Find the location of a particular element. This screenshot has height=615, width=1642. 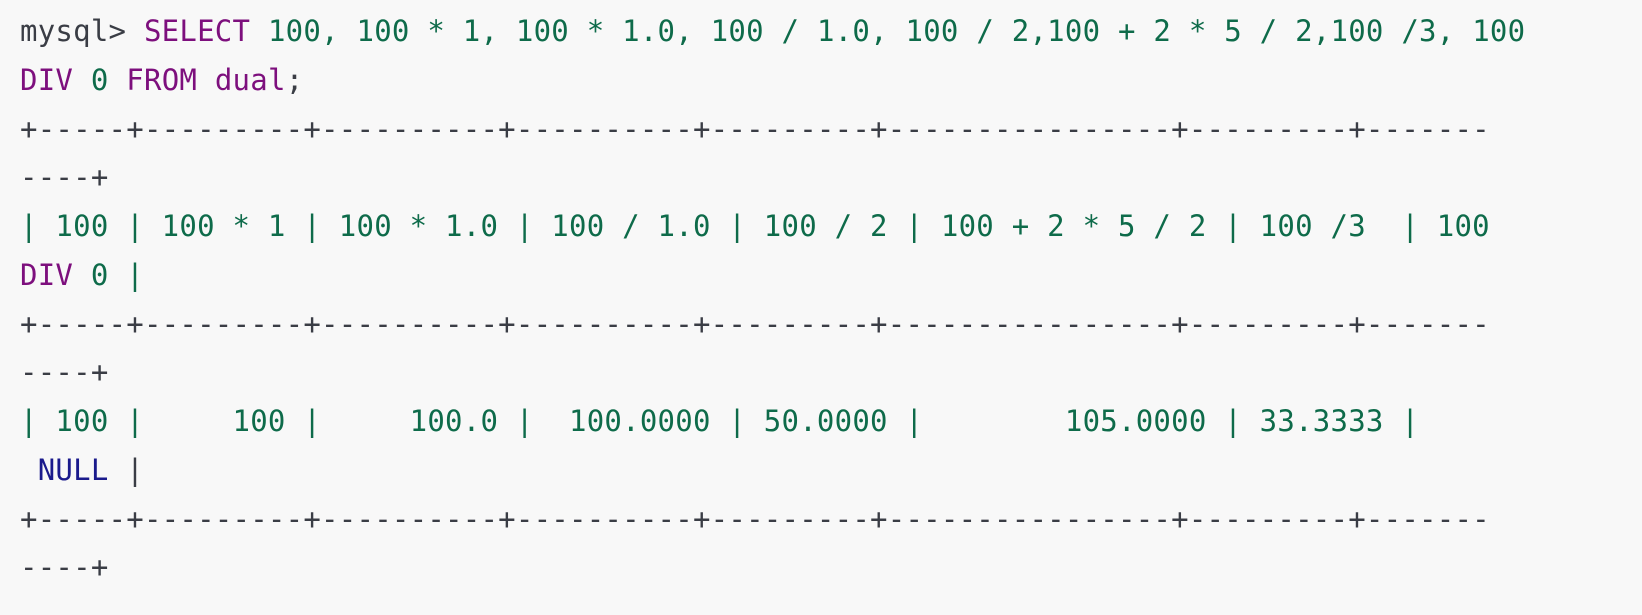

mysql-prompt: mysql> is located at coordinates (82, 31).